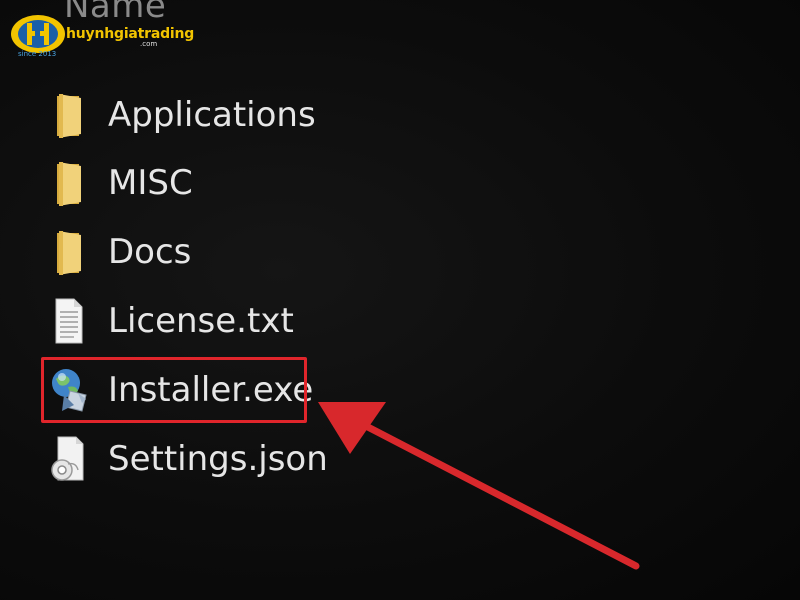  I want to click on red-arrow-annotation, so click(479, 486).